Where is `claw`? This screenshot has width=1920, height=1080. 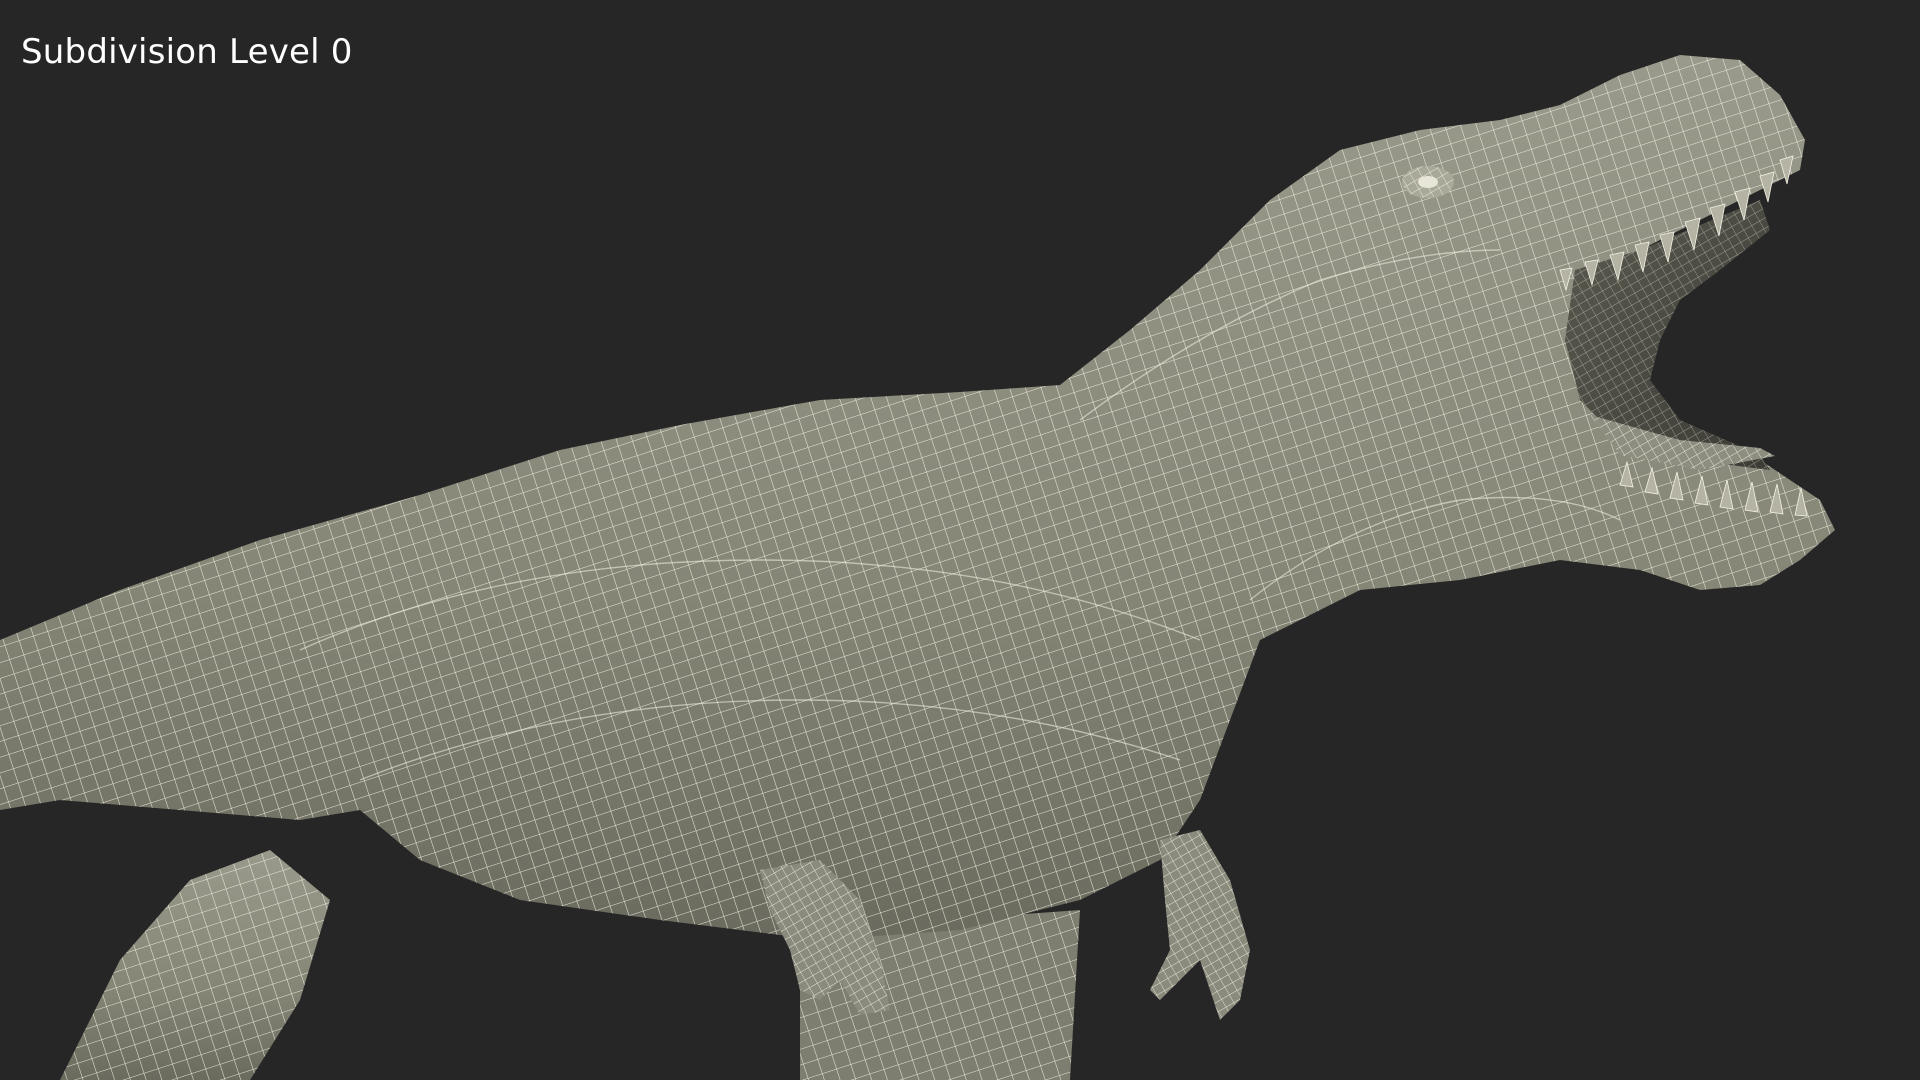 claw is located at coordinates (1200, 925).